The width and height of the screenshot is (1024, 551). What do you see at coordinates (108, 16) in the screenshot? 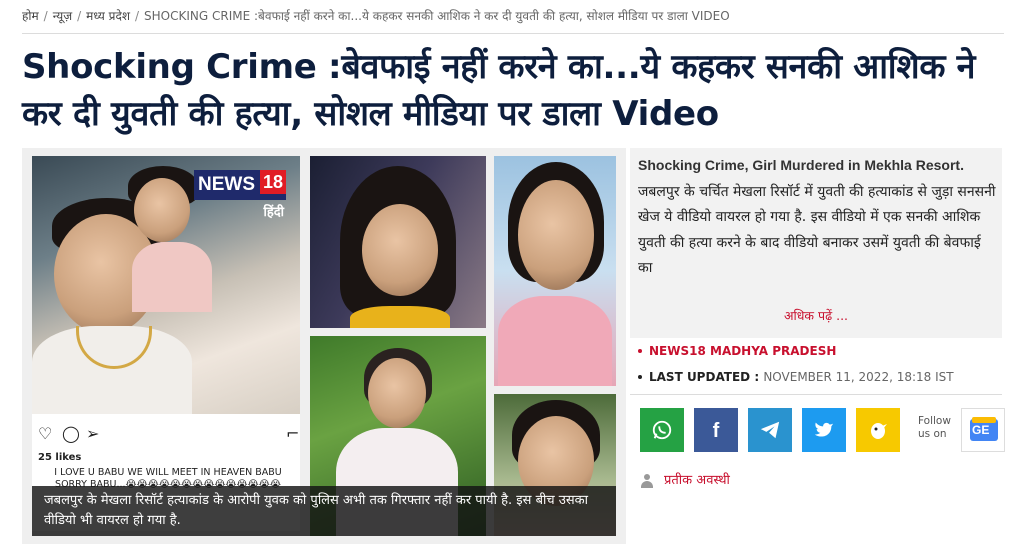
I see `breadcrumb-madhya-pradesh: मध्य प्रदेश` at bounding box center [108, 16].